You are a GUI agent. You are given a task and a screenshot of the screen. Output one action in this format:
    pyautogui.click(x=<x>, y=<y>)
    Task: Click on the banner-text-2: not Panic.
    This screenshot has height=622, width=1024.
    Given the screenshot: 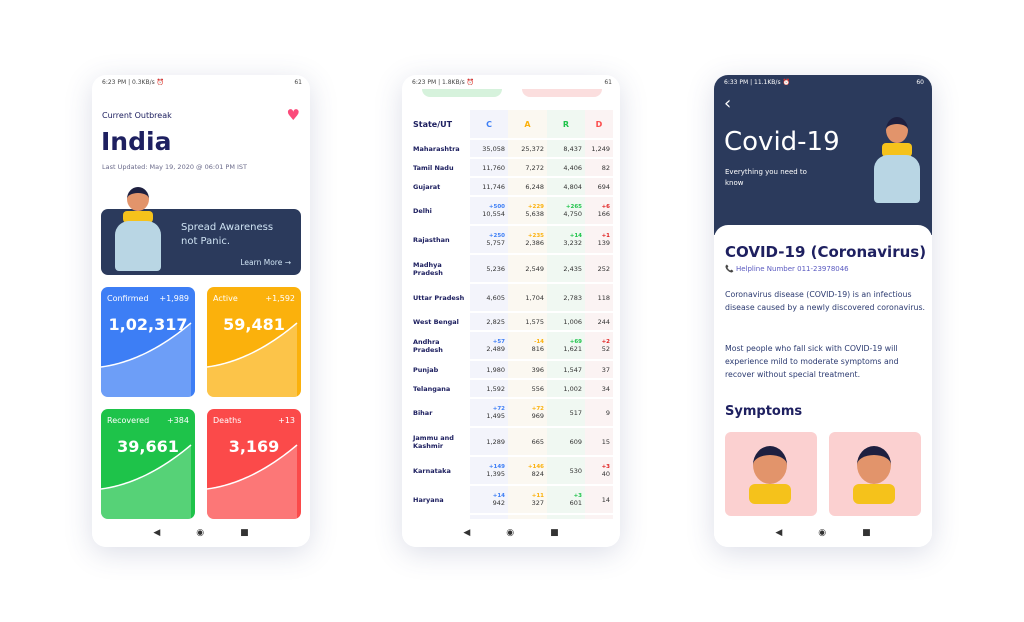 What is the action you would take?
    pyautogui.click(x=206, y=241)
    